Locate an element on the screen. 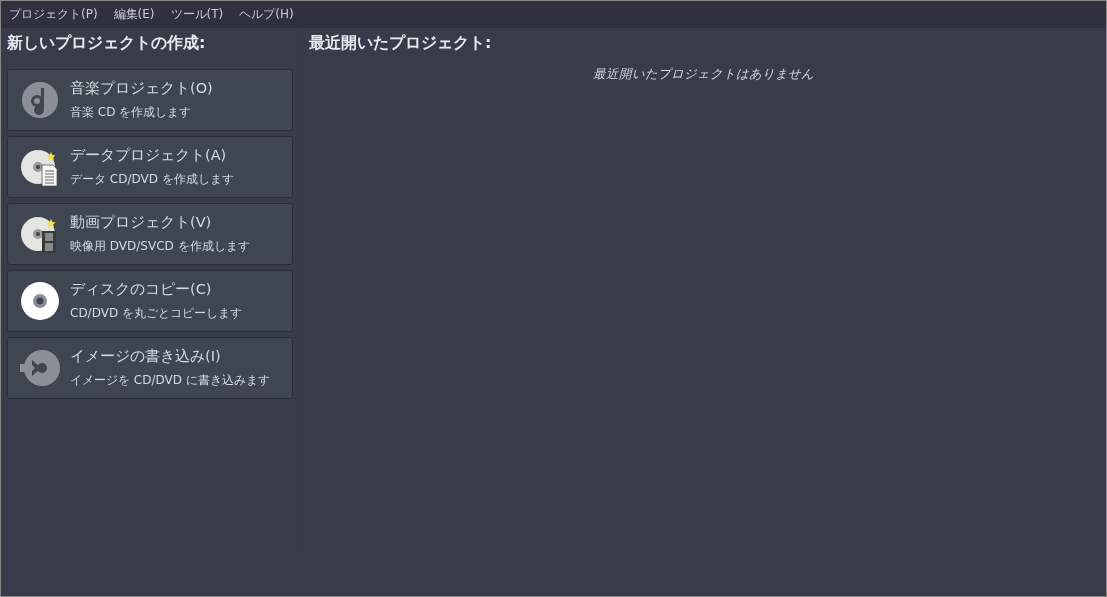 The height and width of the screenshot is (597, 1107). disc-icon is located at coordinates (40, 301).